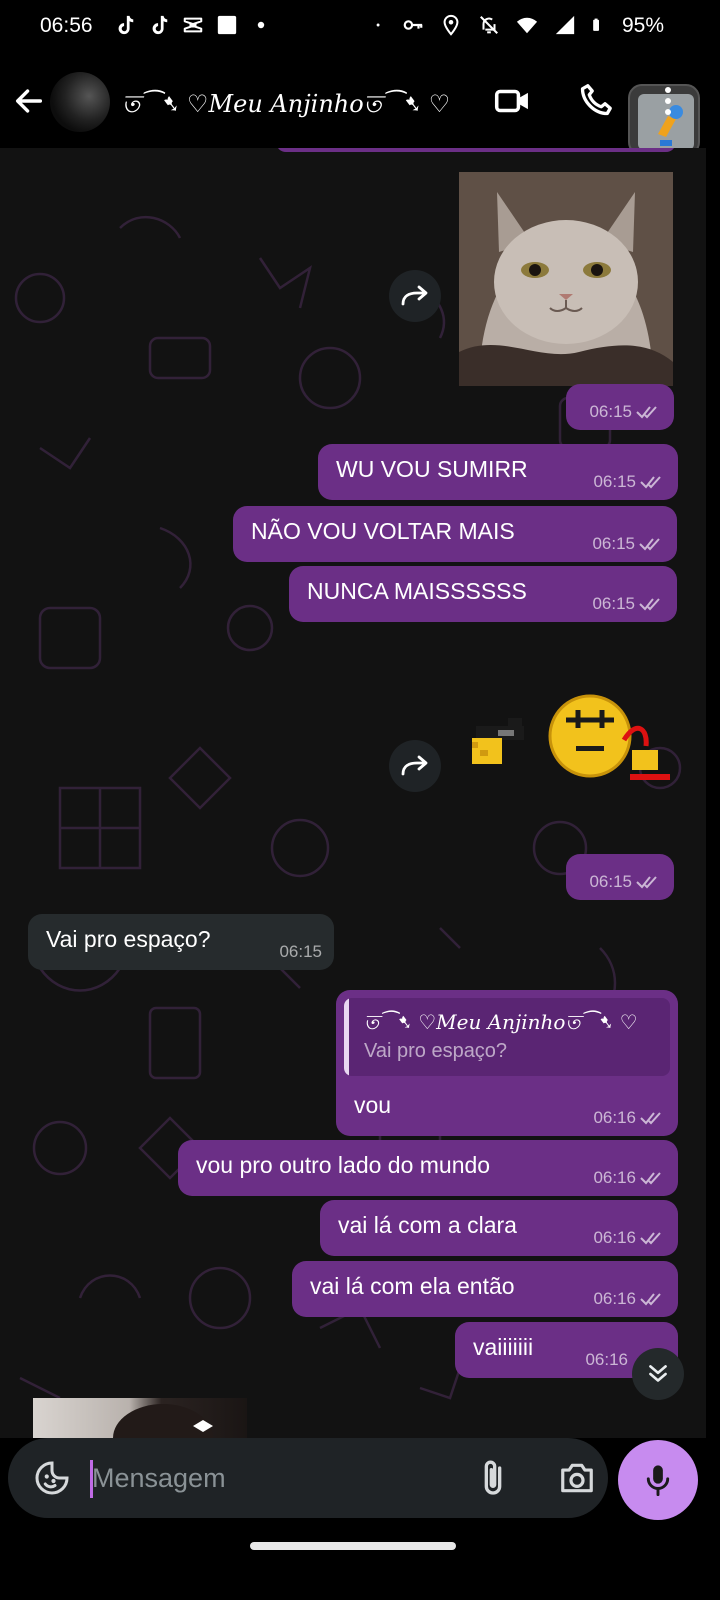 The image size is (720, 1600). I want to click on message-composer, so click(308, 1478).